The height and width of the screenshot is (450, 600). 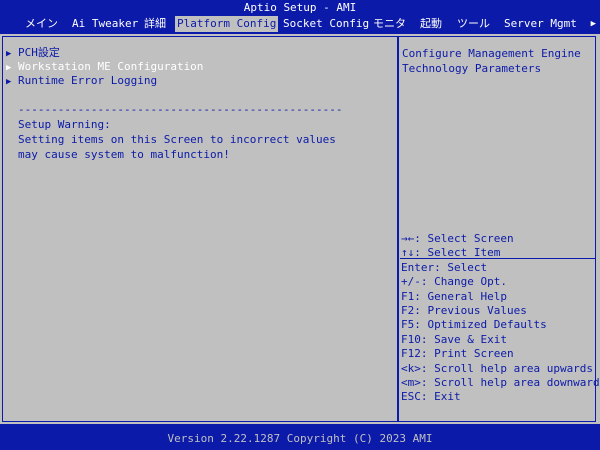 I want to click on help-line: Configure Management Engine, so click(x=491, y=53).